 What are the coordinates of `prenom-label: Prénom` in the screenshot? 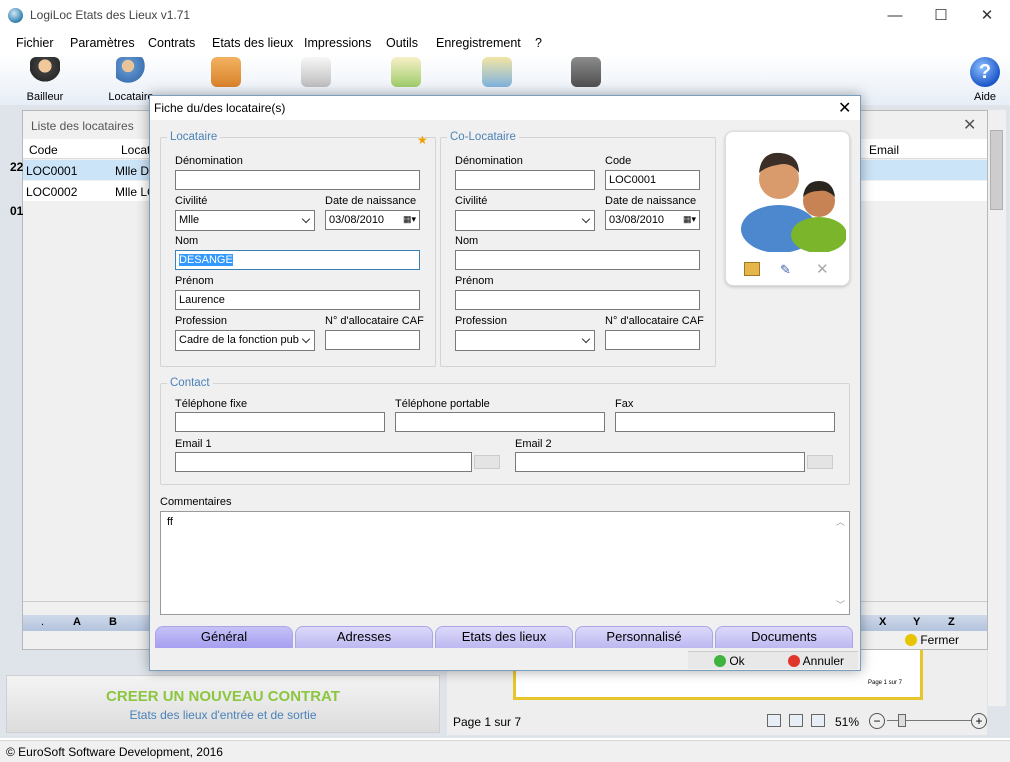 It's located at (194, 281).